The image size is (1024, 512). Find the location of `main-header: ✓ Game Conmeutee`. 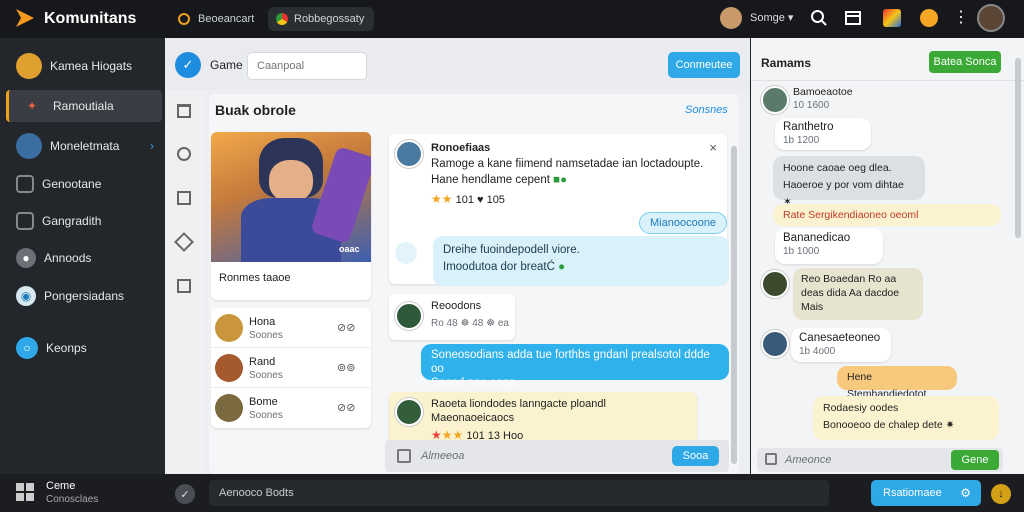

main-header: ✓ Game Conmeutee is located at coordinates (457, 64).